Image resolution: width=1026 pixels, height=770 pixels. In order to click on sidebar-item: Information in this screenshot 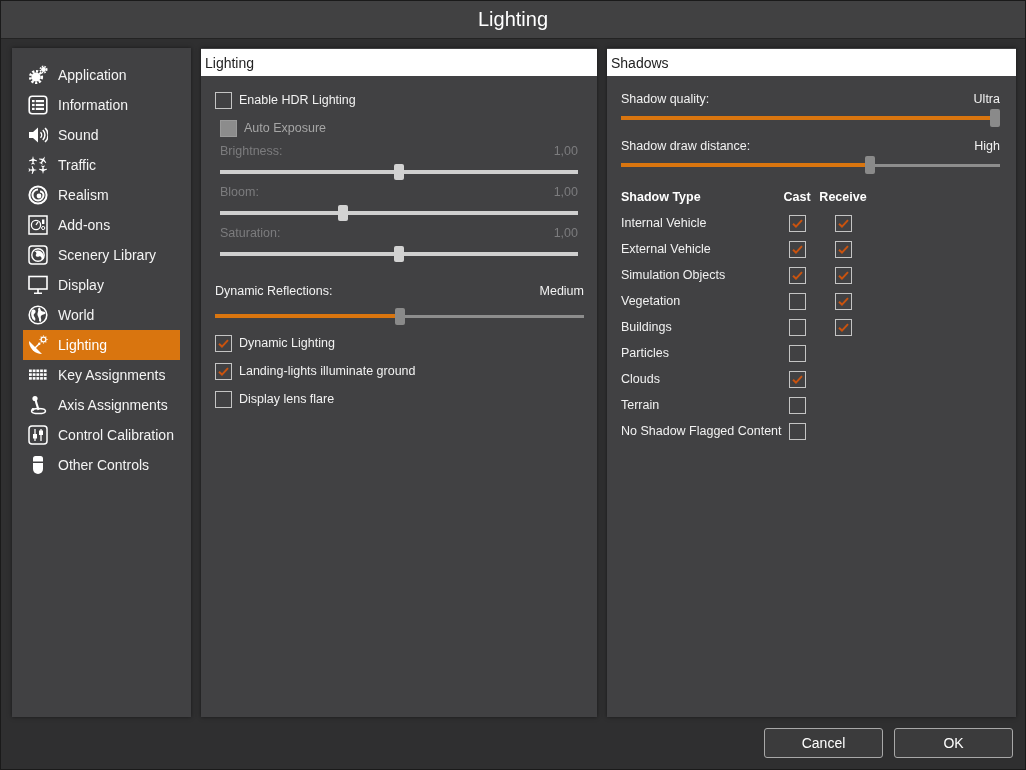, I will do `click(101, 105)`.